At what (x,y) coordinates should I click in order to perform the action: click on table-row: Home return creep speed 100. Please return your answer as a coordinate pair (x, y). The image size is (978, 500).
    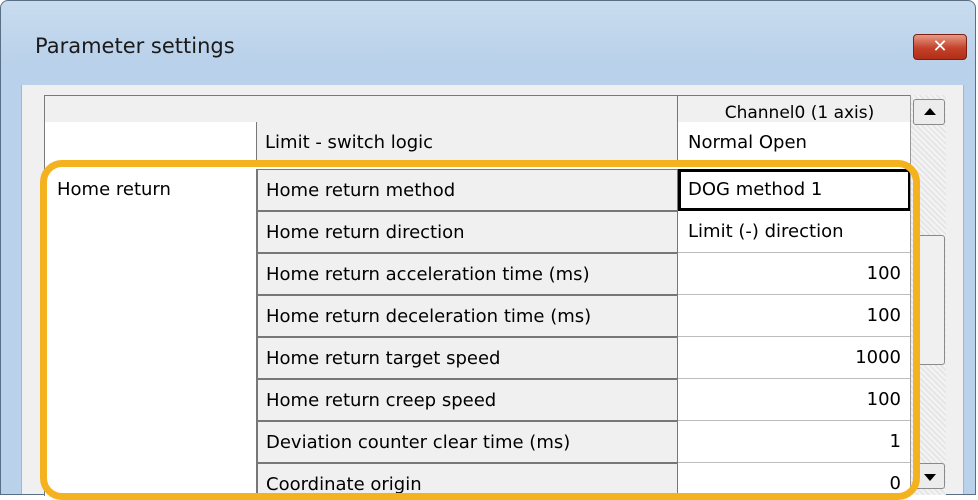
    Looking at the image, I should click on (478, 400).